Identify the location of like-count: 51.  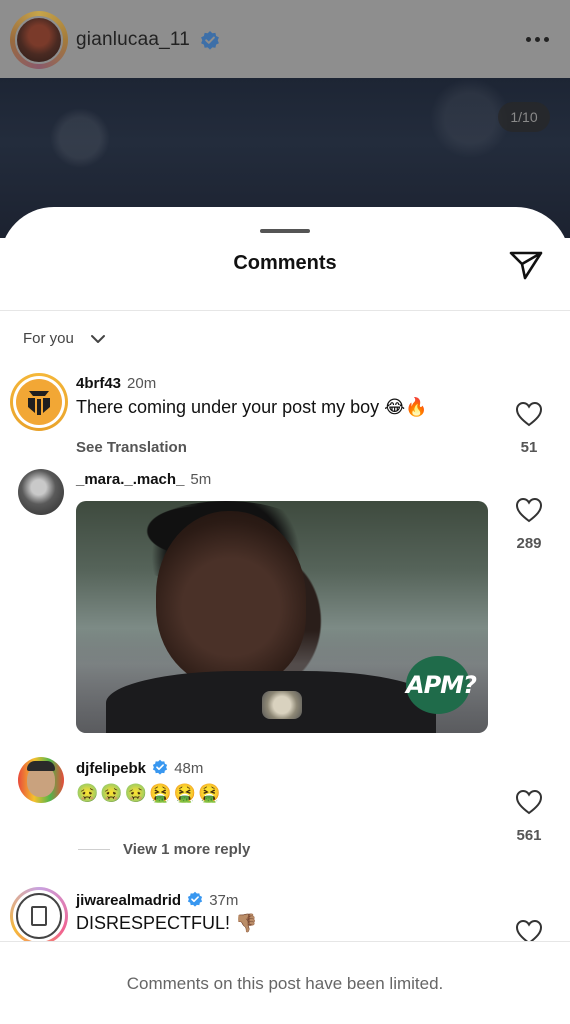
(529, 447).